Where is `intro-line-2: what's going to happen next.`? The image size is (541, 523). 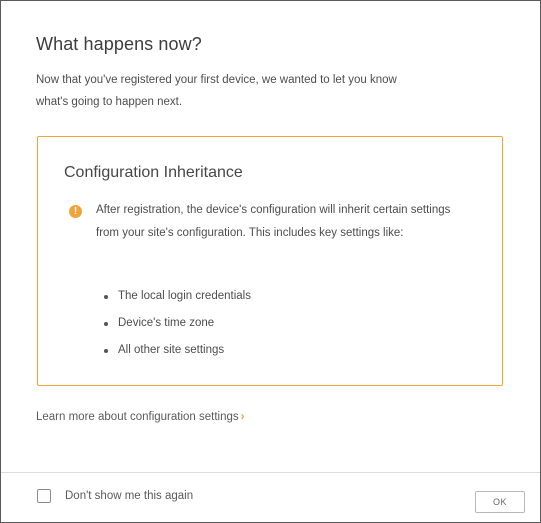
intro-line-2: what's going to happen next. is located at coordinates (109, 102).